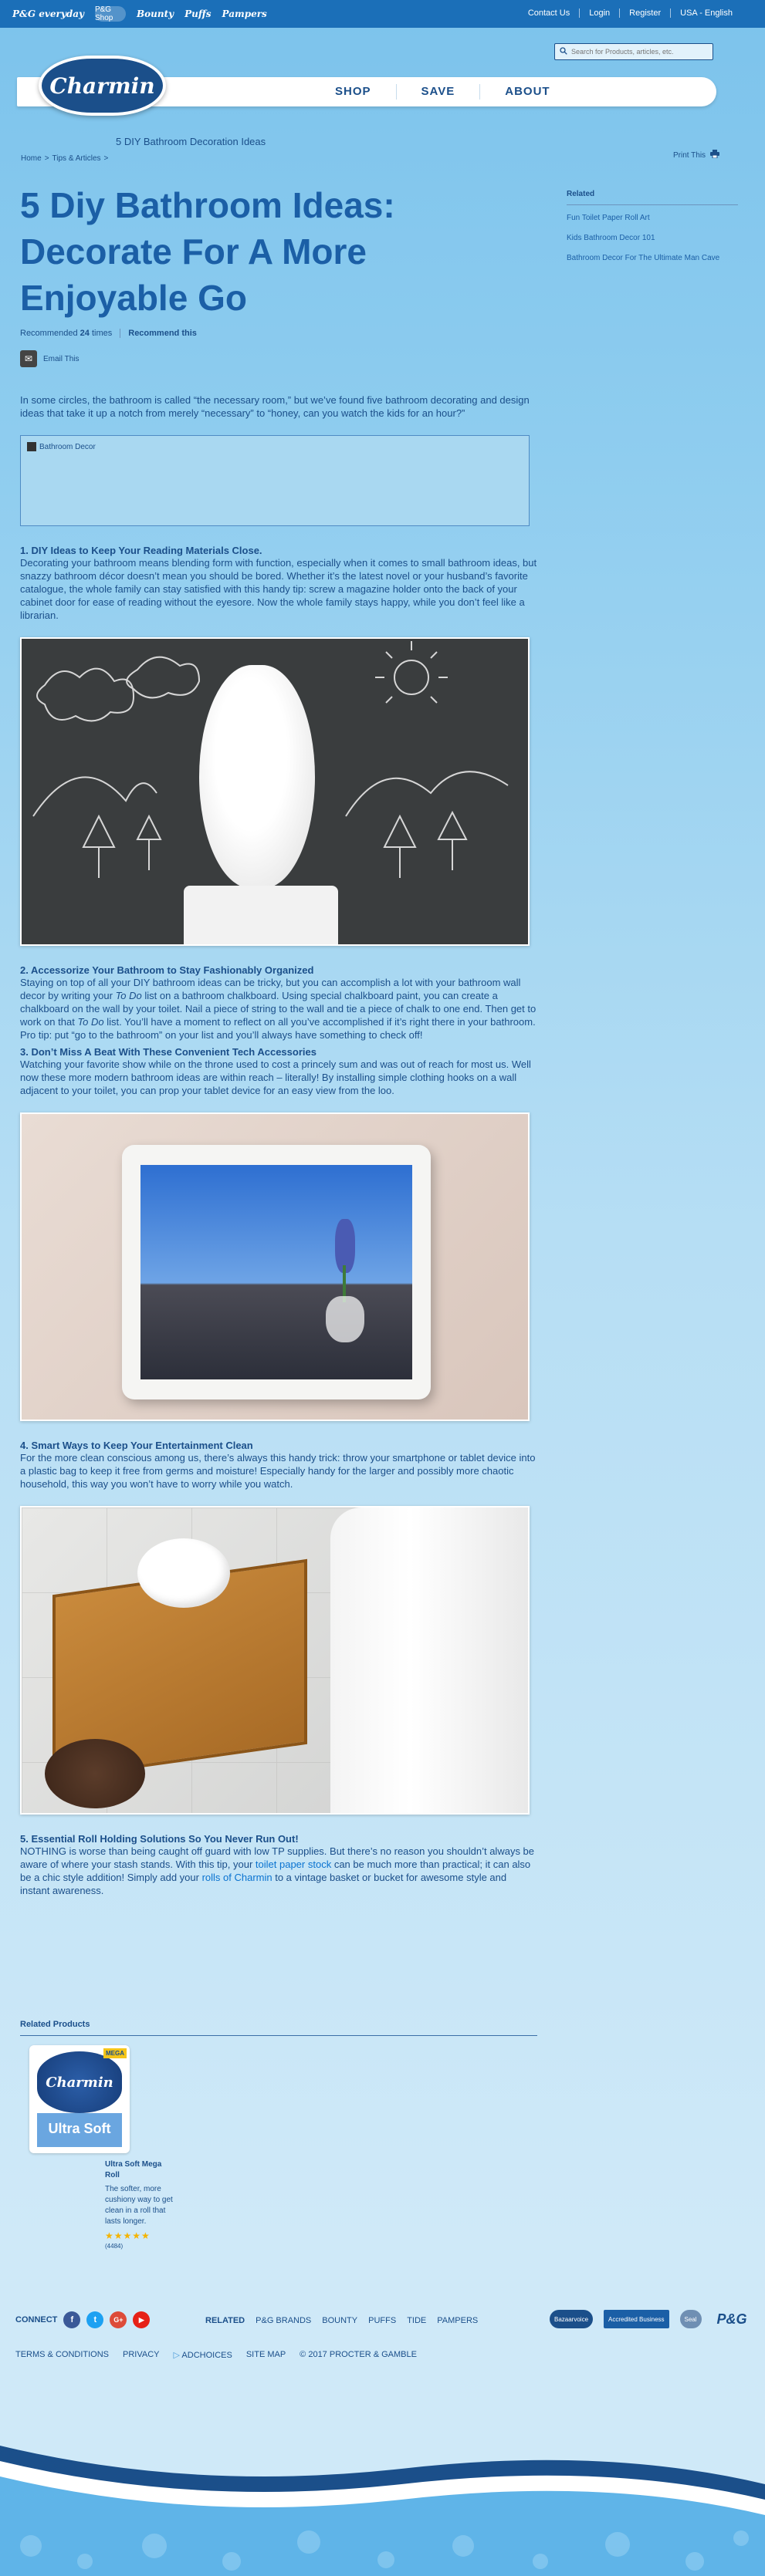  I want to click on privacy-link: PRIVACY, so click(141, 2355).